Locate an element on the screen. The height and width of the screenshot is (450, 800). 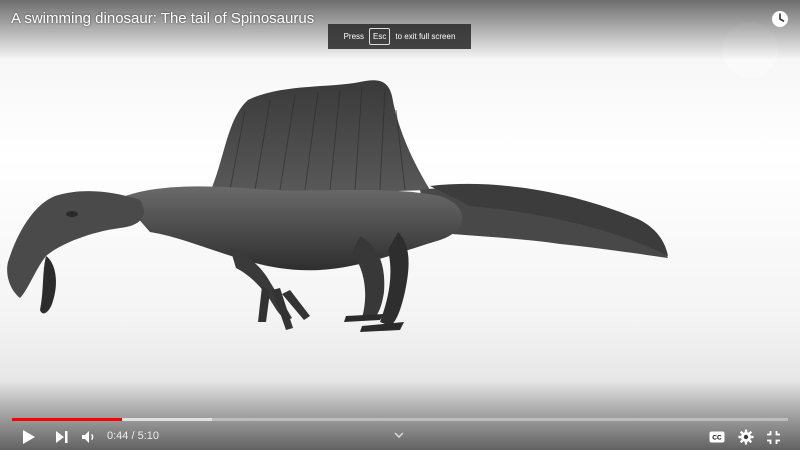
control-bar: 0:44 / 5:10 CC is located at coordinates (400, 437).